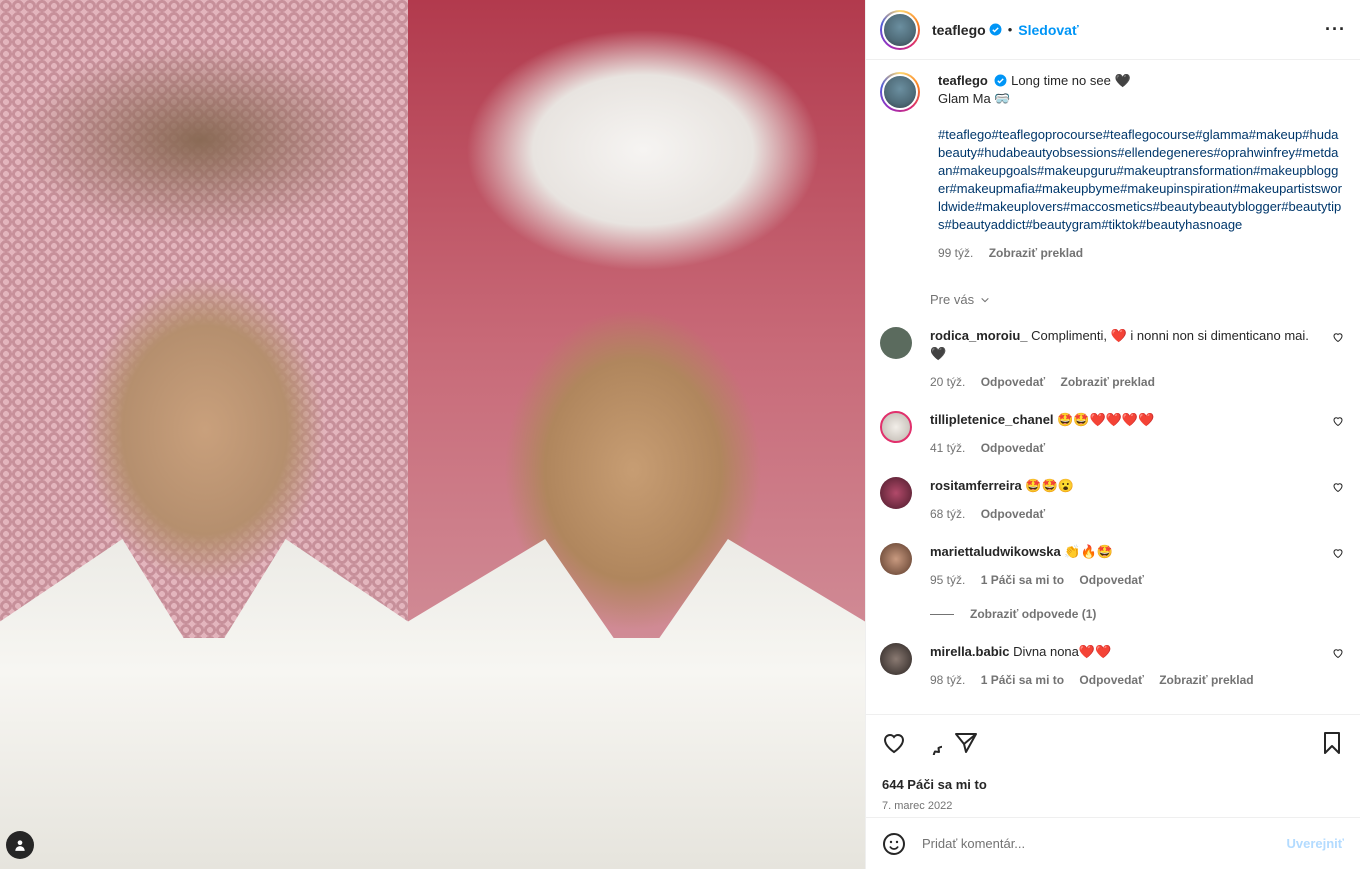  What do you see at coordinates (894, 743) in the screenshot?
I see `like-heart-icon` at bounding box center [894, 743].